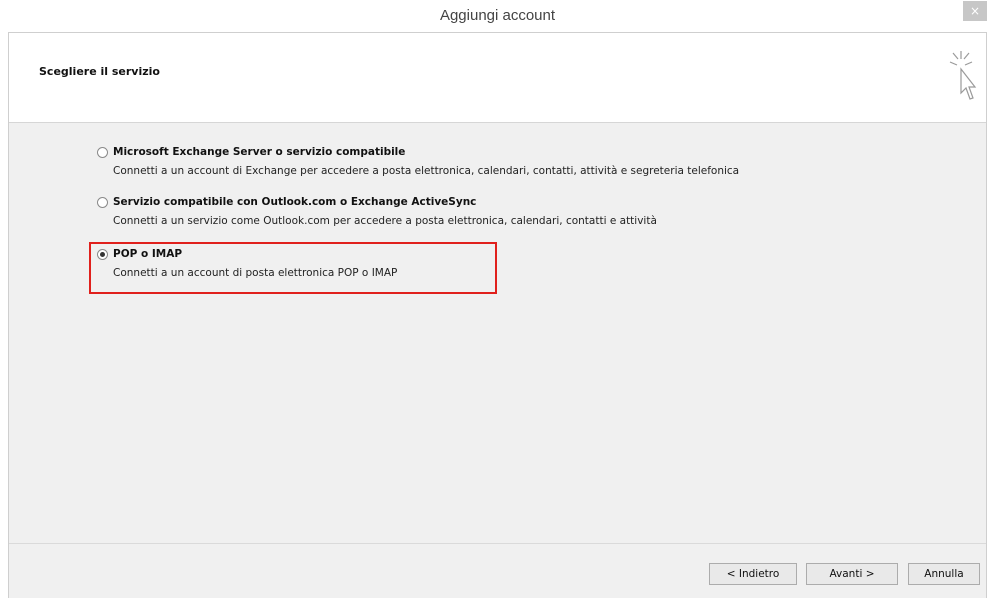 The height and width of the screenshot is (598, 995). I want to click on selection-highlight-box, so click(293, 268).